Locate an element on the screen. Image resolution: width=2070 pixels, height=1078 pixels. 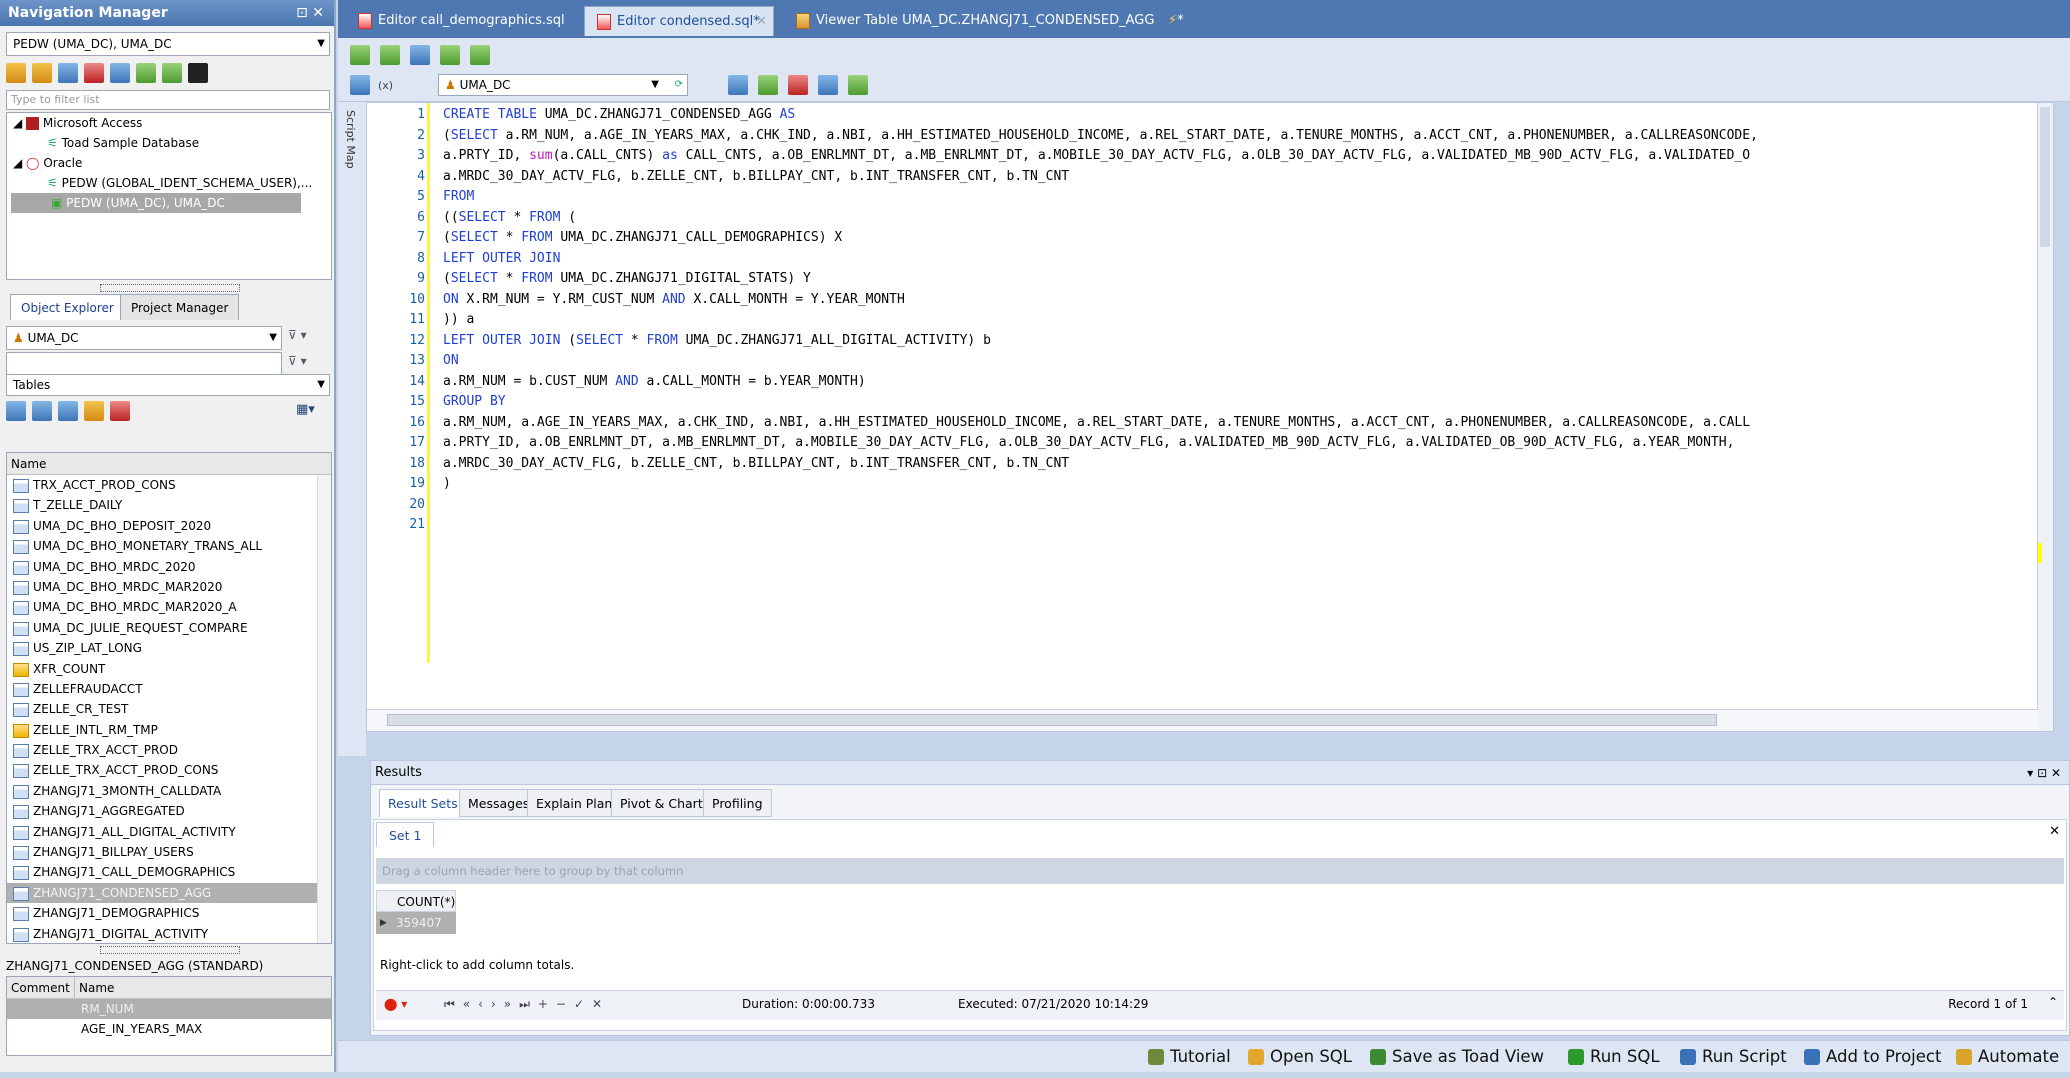
code-line: FROM is located at coordinates (1243, 197).